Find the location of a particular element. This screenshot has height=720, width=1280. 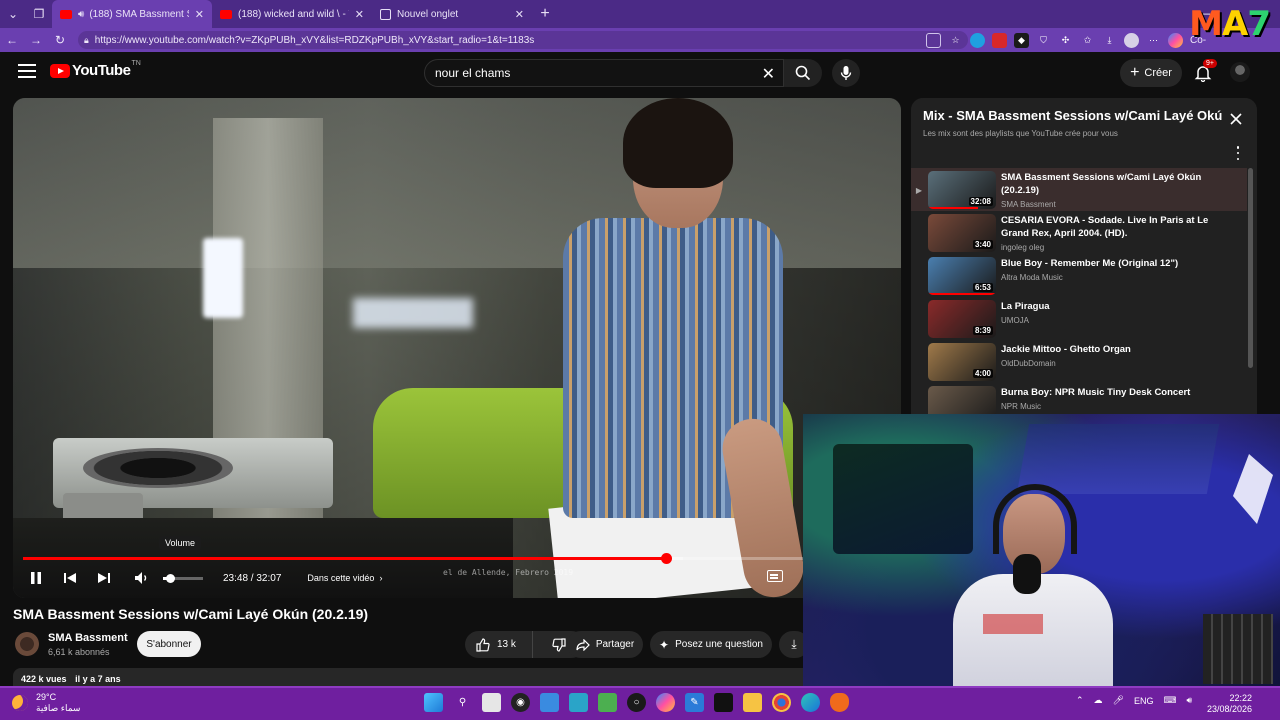

weather-widget: 29°C سماء صافية is located at coordinates (46, 703).